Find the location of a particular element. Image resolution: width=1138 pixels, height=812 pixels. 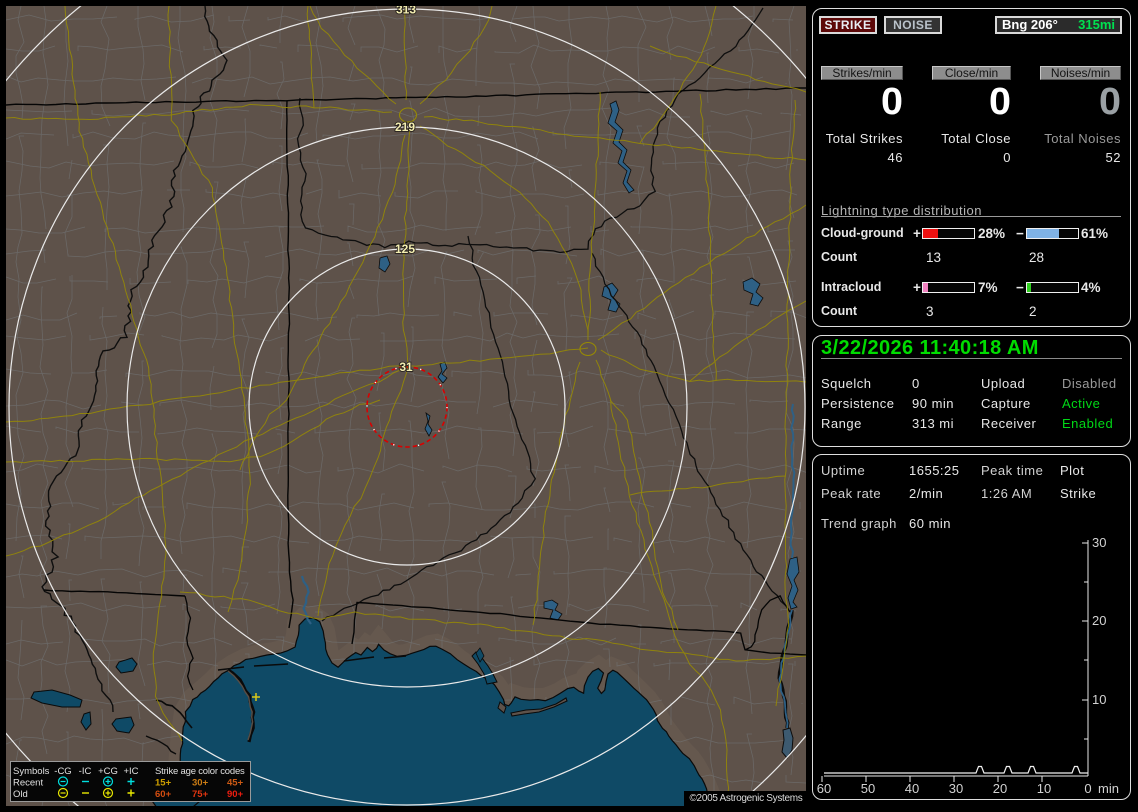

svg-text: 219 is located at coordinates (405, 127).